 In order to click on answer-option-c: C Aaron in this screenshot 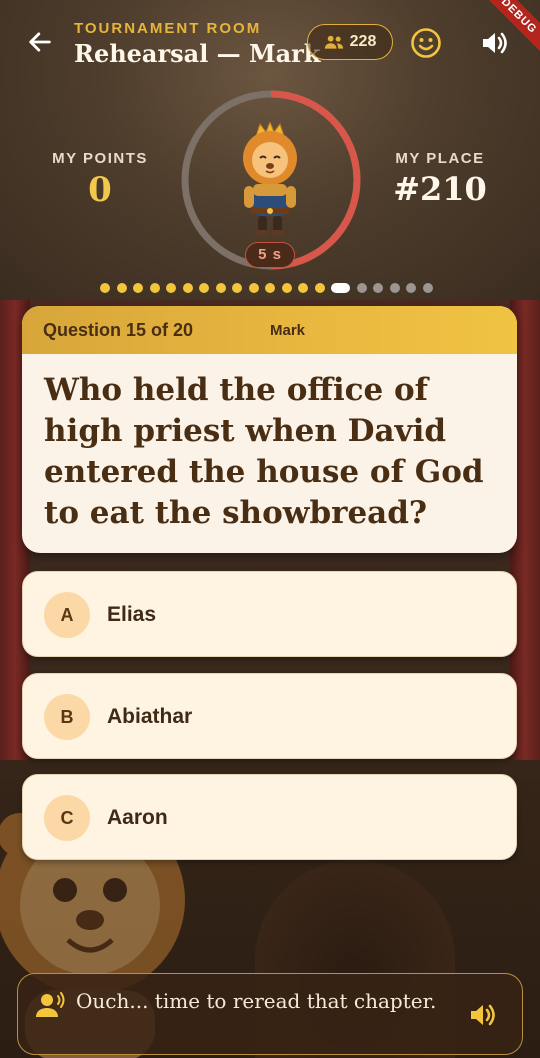, I will do `click(269, 817)`.